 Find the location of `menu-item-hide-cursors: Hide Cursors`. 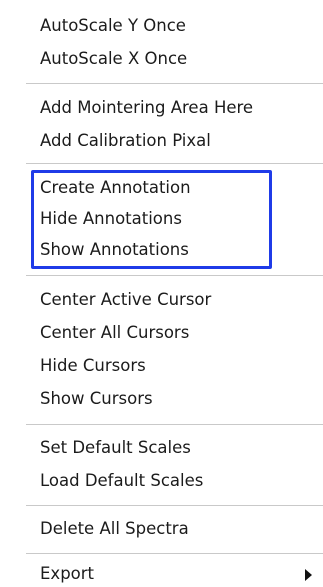

menu-item-hide-cursors: Hide Cursors is located at coordinates (93, 366).